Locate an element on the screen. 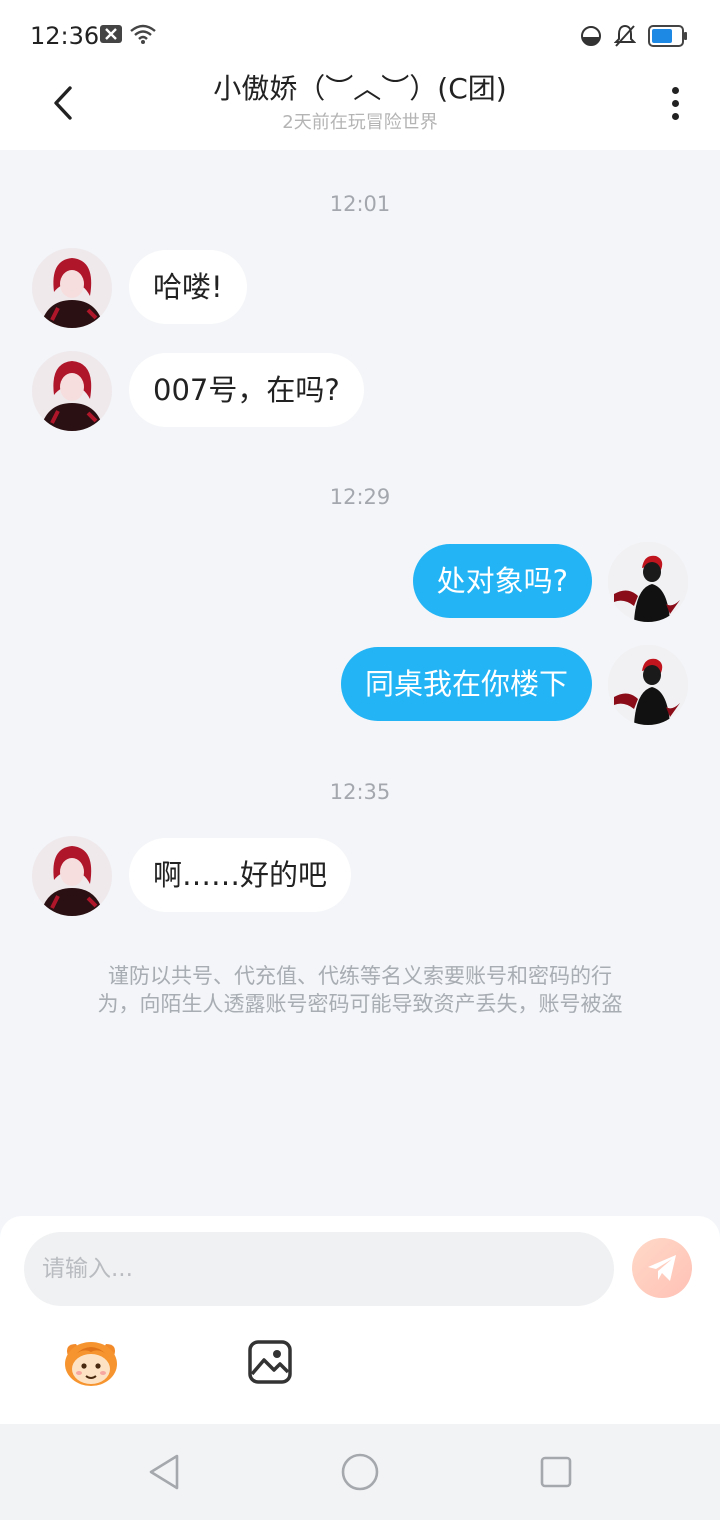 This screenshot has height=1520, width=720. triangle-back-icon is located at coordinates (164, 1472).